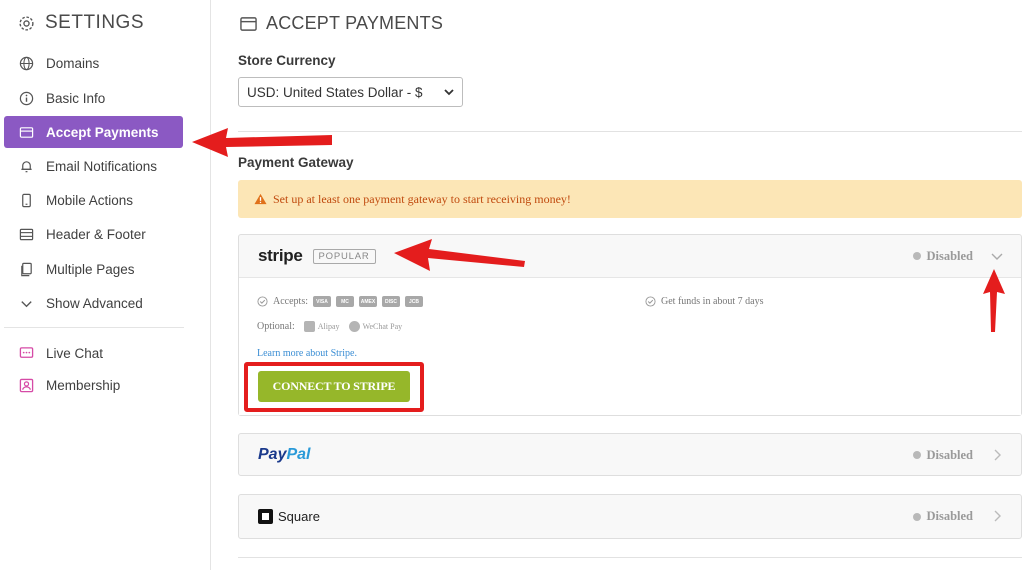  What do you see at coordinates (26, 269) in the screenshot?
I see `pages-icon` at bounding box center [26, 269].